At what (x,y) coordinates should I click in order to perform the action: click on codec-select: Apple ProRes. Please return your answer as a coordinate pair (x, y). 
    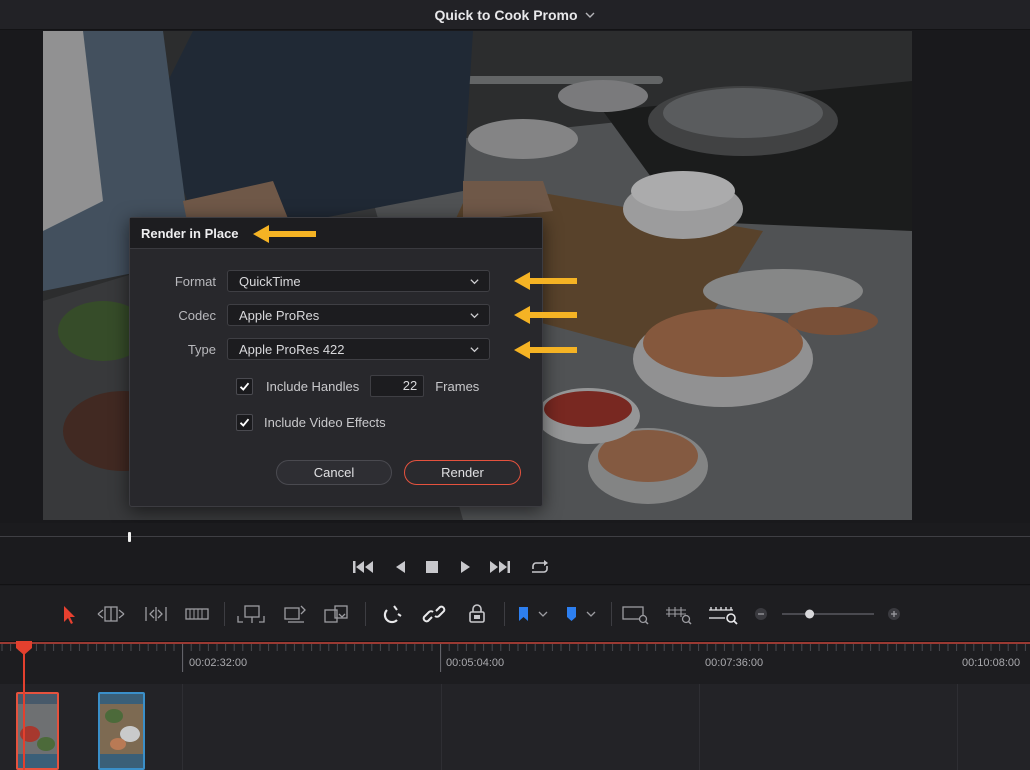
    Looking at the image, I should click on (358, 315).